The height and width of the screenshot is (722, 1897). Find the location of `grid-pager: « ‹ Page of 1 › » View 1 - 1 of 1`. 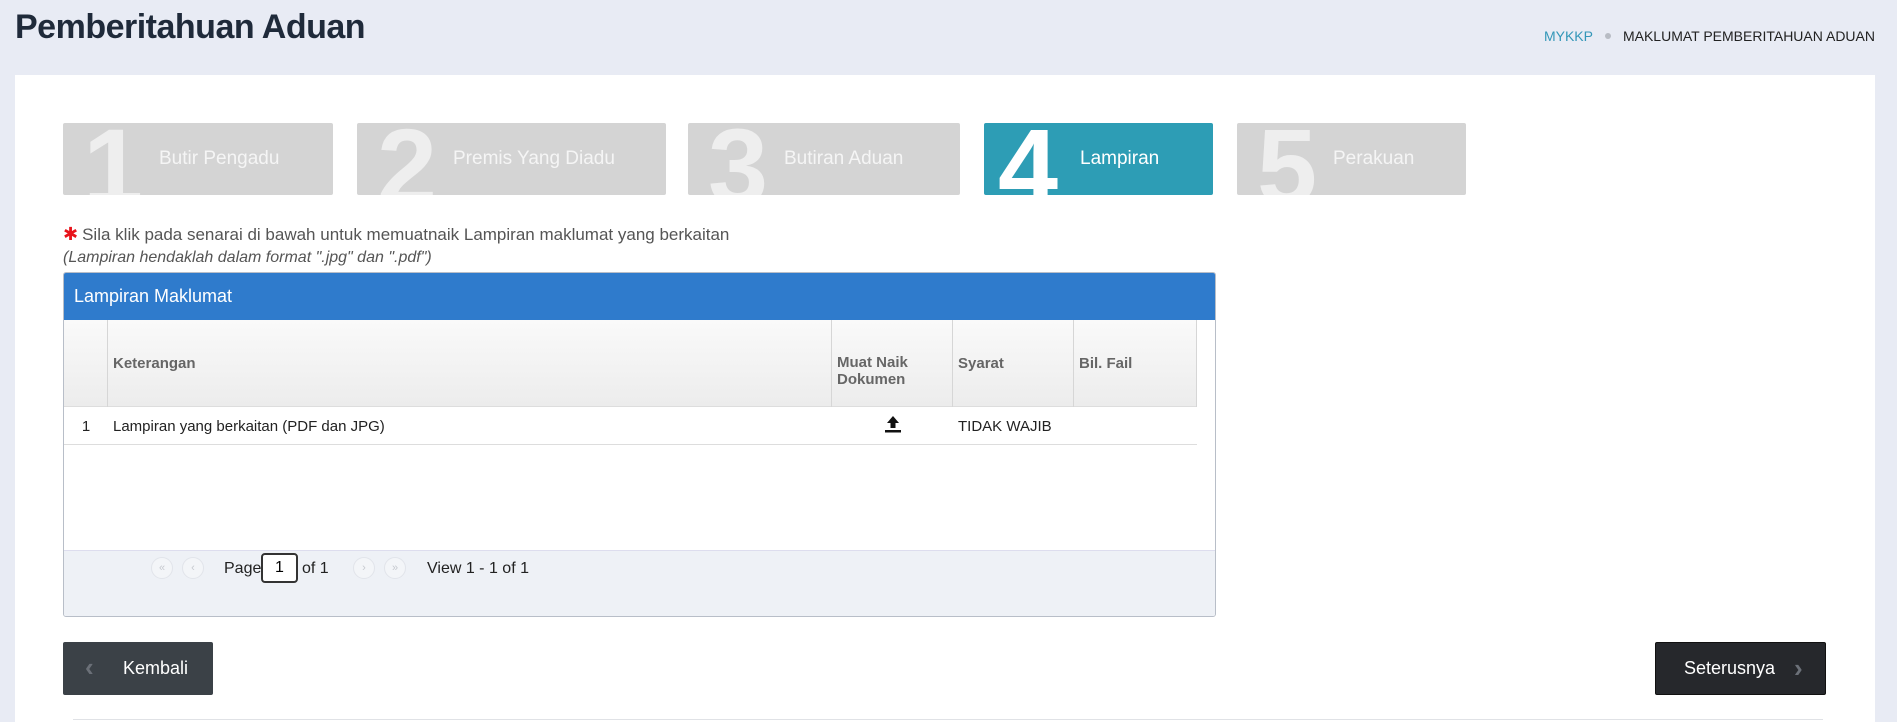

grid-pager: « ‹ Page of 1 › » View 1 - 1 of 1 is located at coordinates (639, 583).